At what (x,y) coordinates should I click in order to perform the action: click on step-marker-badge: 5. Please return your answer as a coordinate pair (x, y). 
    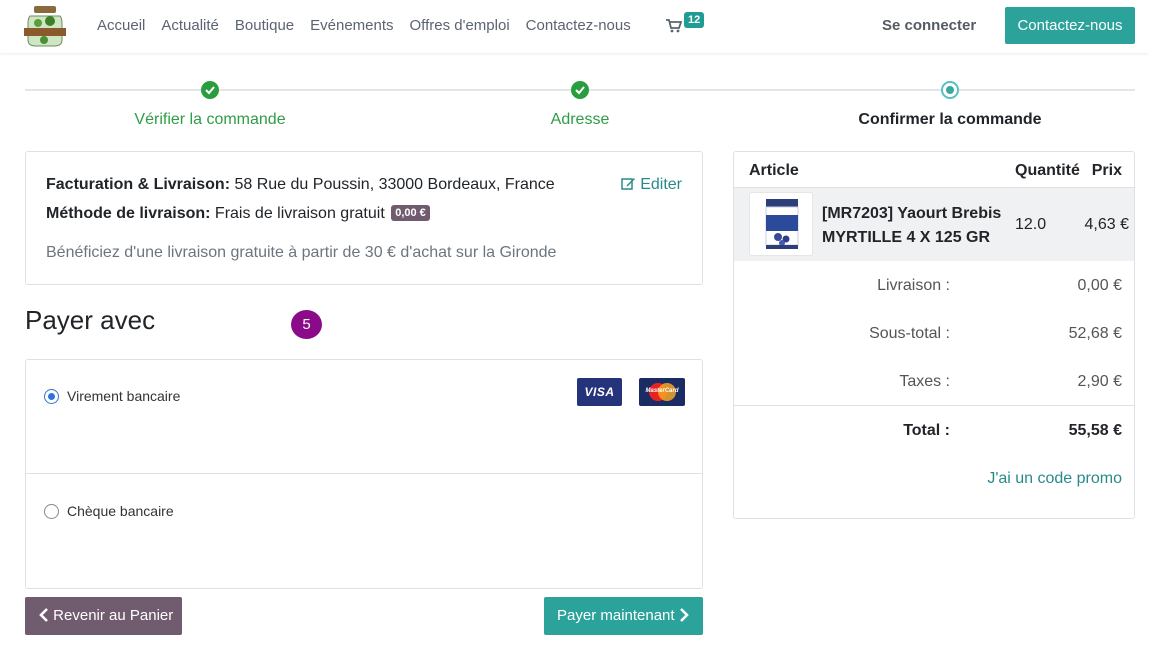
    Looking at the image, I should click on (306, 324).